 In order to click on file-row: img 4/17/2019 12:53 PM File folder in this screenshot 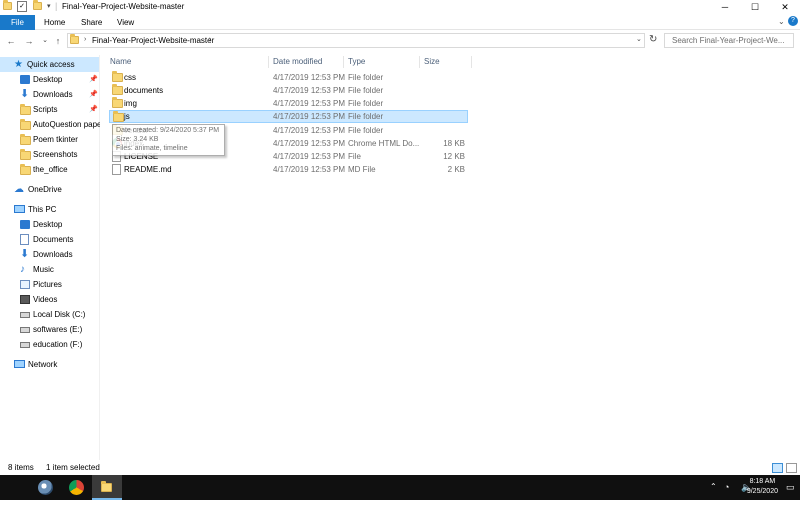, I will do `click(288, 103)`.